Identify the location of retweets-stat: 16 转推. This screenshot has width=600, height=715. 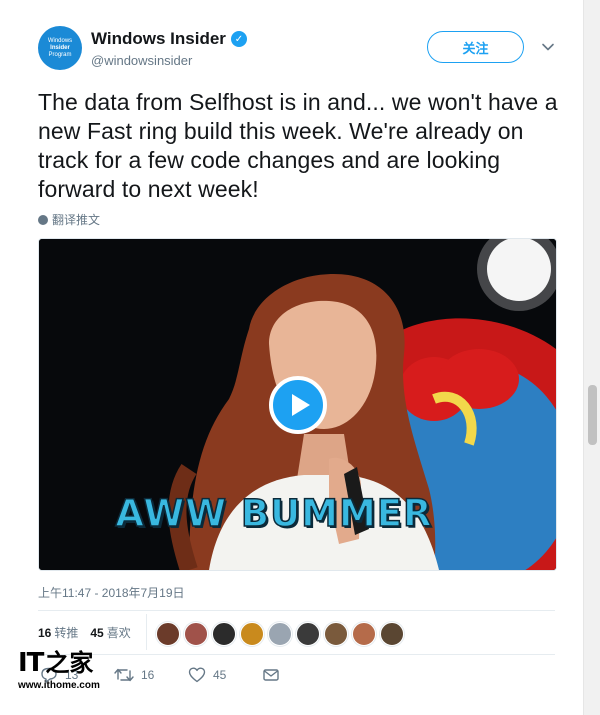
(58, 632).